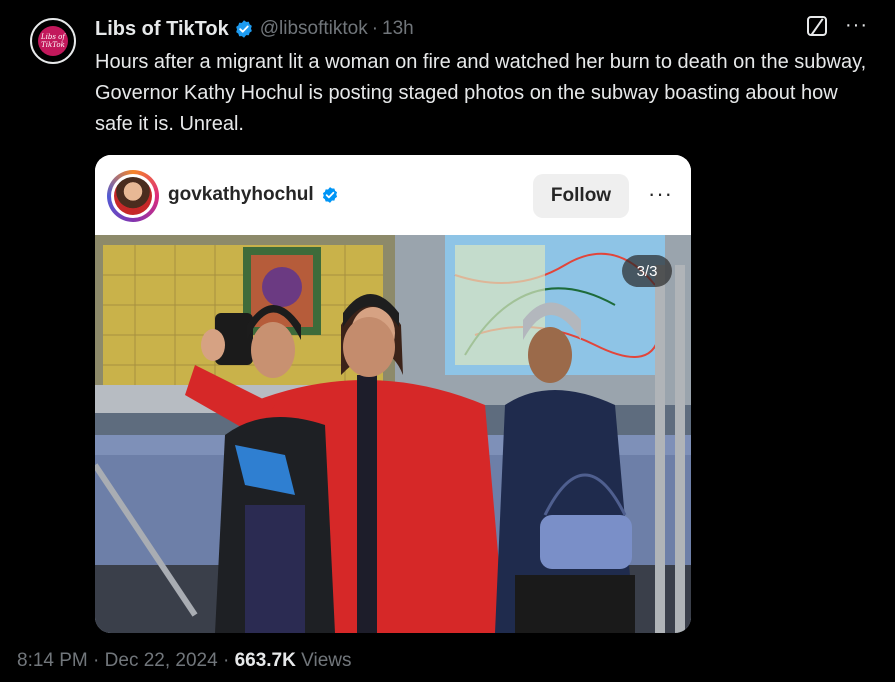 This screenshot has height=682, width=895. Describe the element at coordinates (162, 29) in the screenshot. I see `author-display-name: Libs of TikTok` at that location.